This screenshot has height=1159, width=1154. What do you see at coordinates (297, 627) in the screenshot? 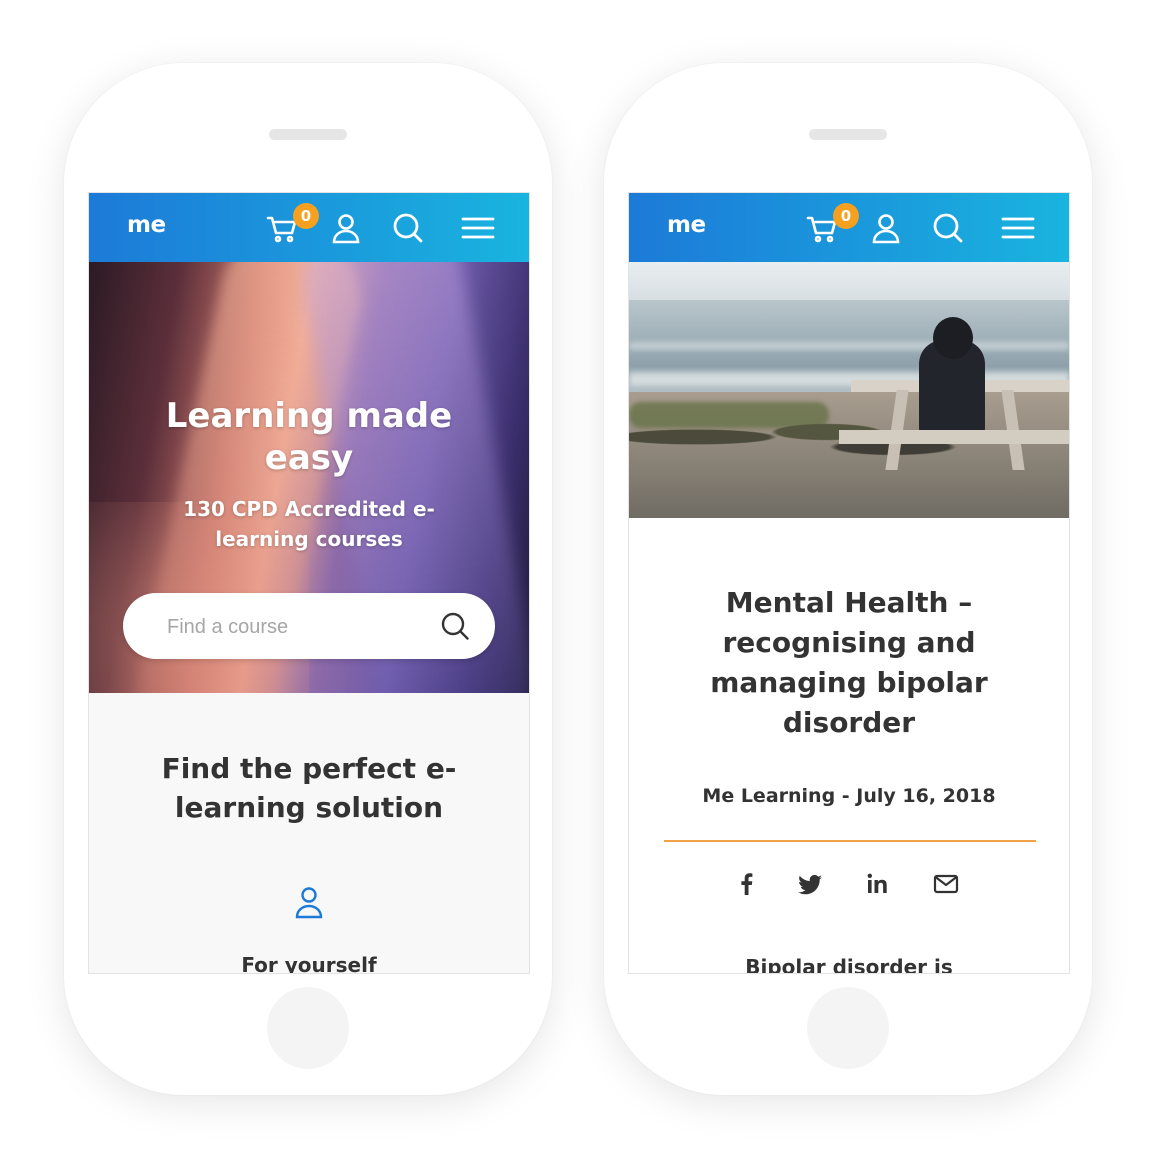
I see `course-search-input` at bounding box center [297, 627].